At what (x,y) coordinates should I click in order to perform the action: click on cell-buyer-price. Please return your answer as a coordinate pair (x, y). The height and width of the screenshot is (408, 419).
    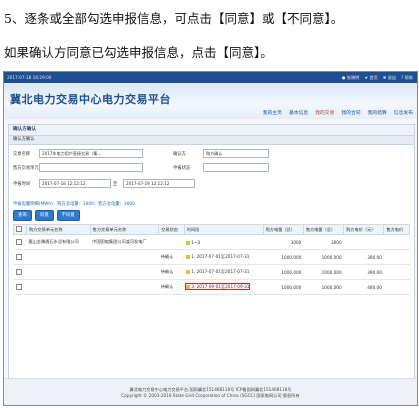
    Looking at the image, I should click on (363, 242).